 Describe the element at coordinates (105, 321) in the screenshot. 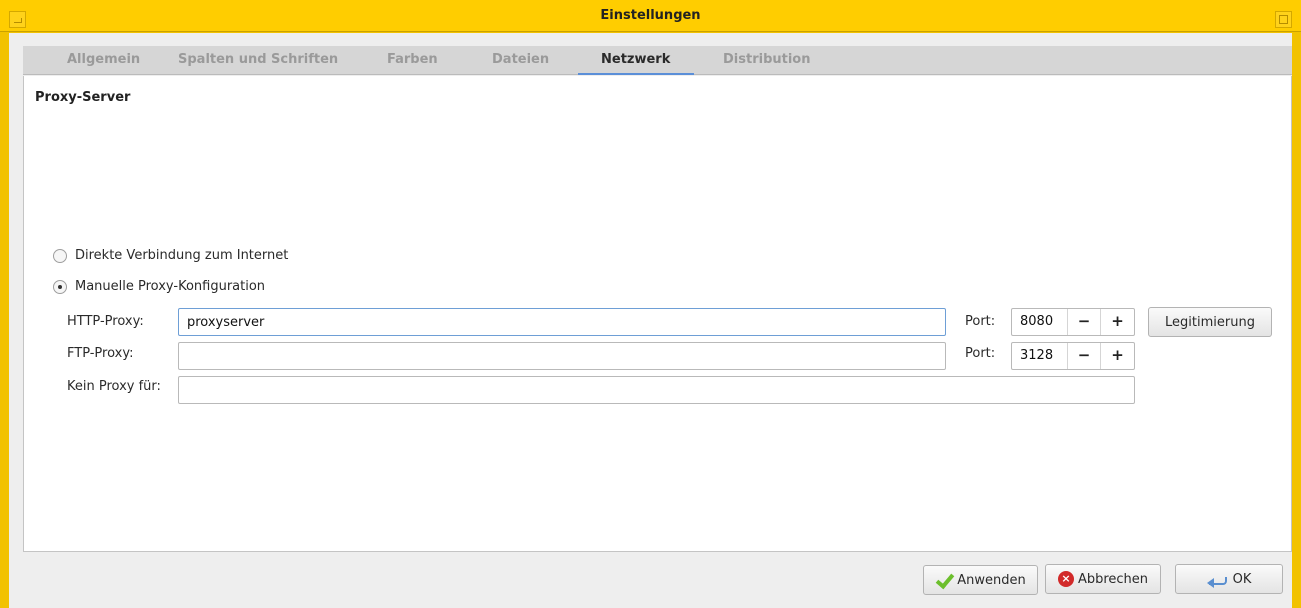

I see `http-proxy-label: HTTP-Proxy:` at that location.